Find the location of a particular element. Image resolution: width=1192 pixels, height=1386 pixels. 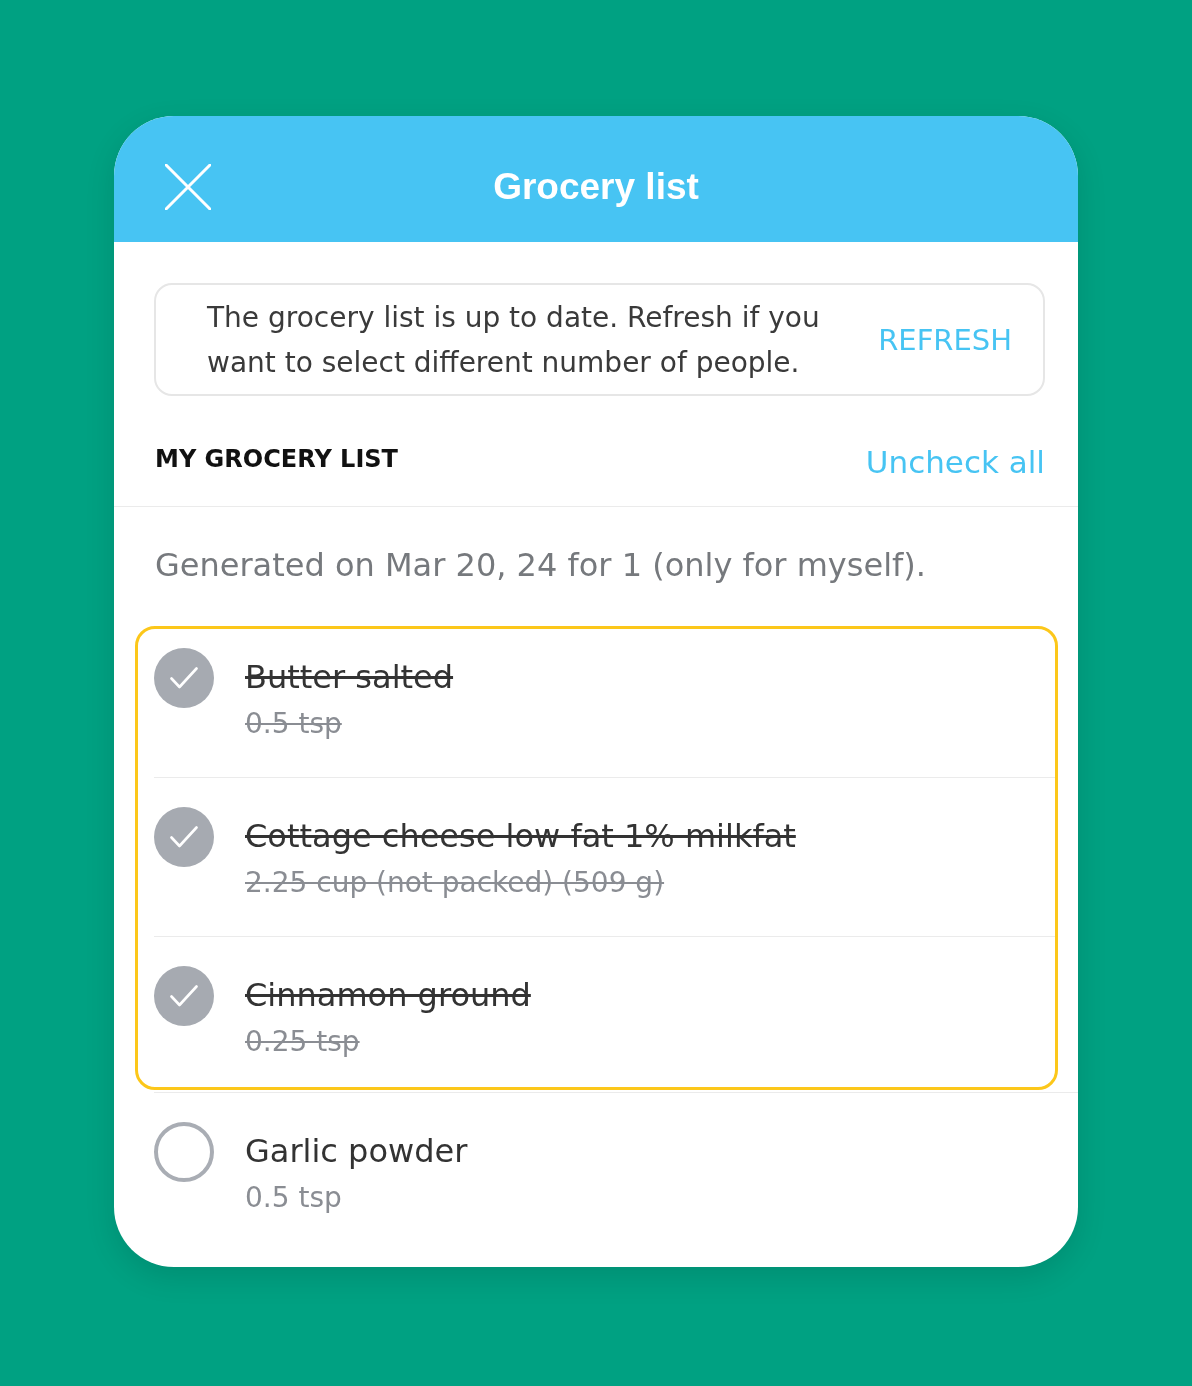

notice-message: The grocery list is up to date. Refresh if you want to select different number of people. is located at coordinates (514, 340).